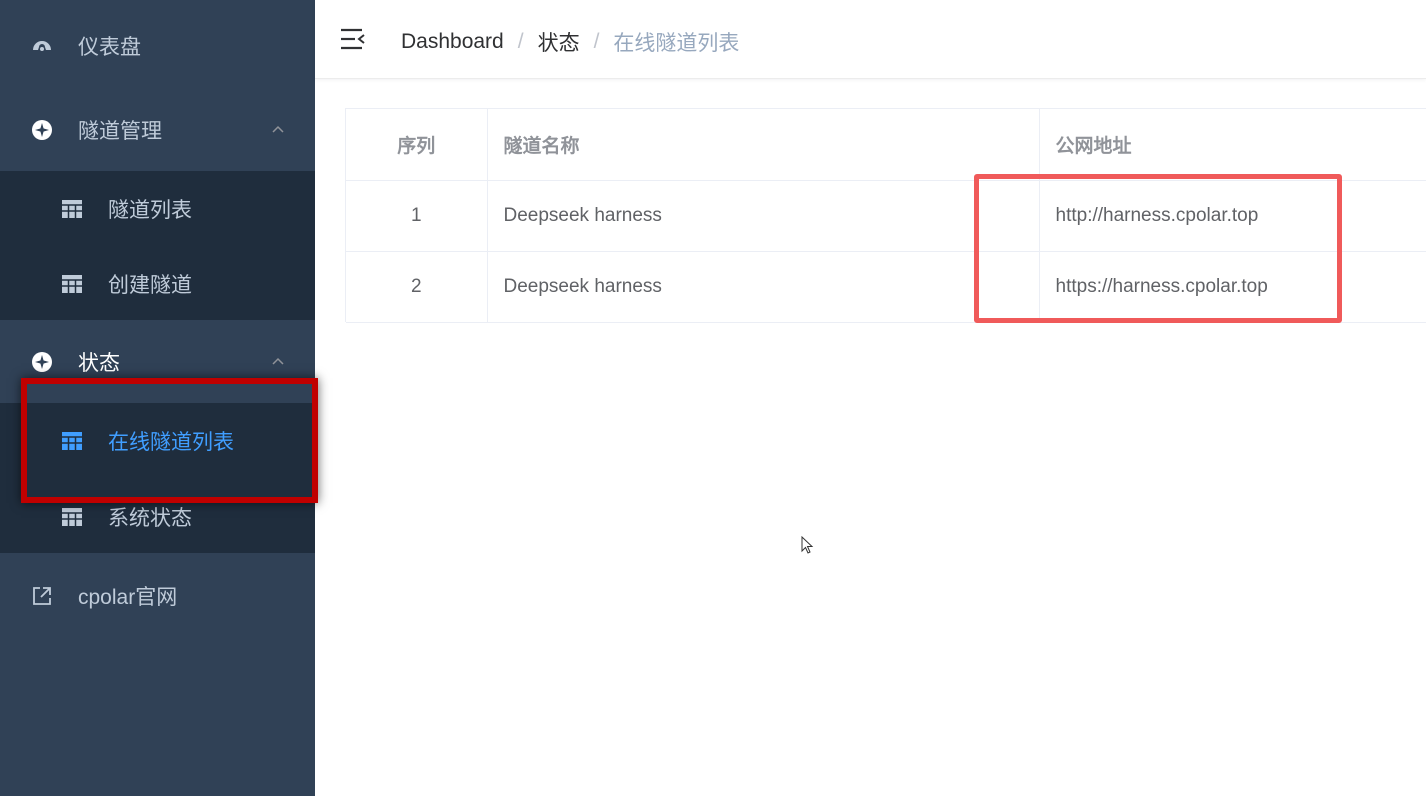 The height and width of the screenshot is (796, 1426). I want to click on menu-item-tunnel-mgmt: 隧道管理, so click(157, 130).